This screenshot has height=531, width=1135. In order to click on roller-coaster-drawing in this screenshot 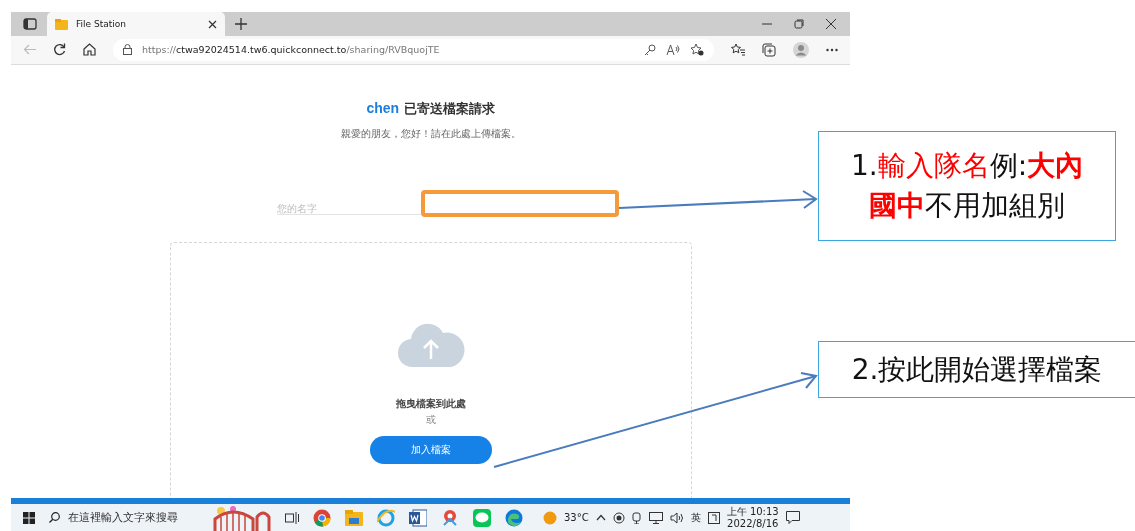, I will do `click(242, 517)`.